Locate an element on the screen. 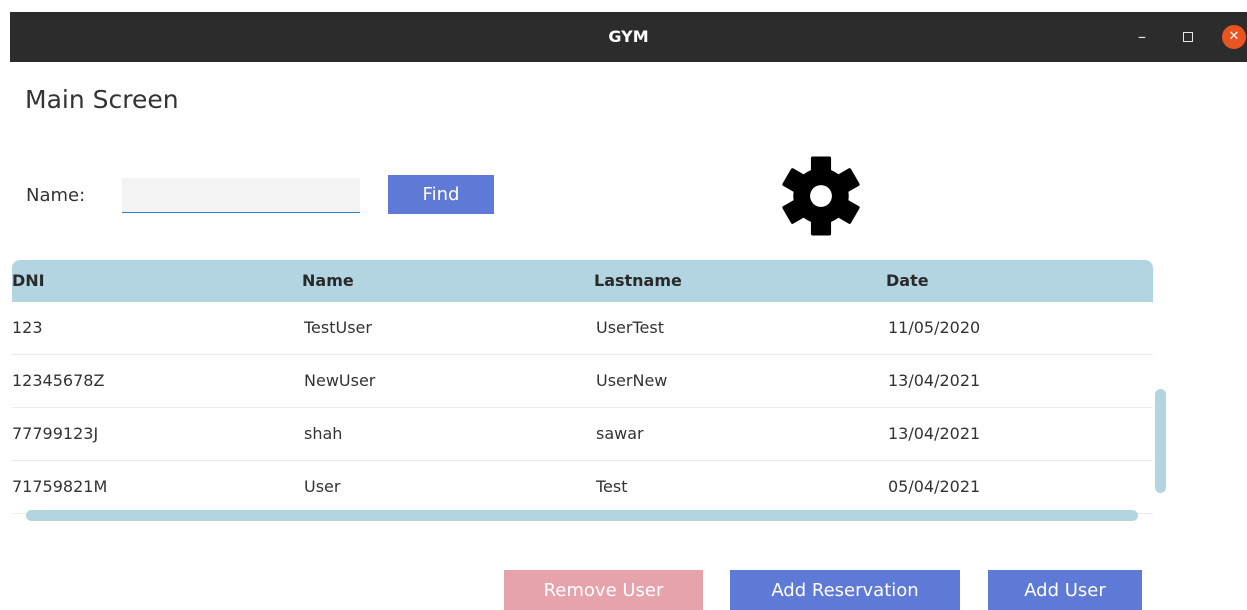 This screenshot has width=1247, height=610. cell-name: shah is located at coordinates (323, 433).